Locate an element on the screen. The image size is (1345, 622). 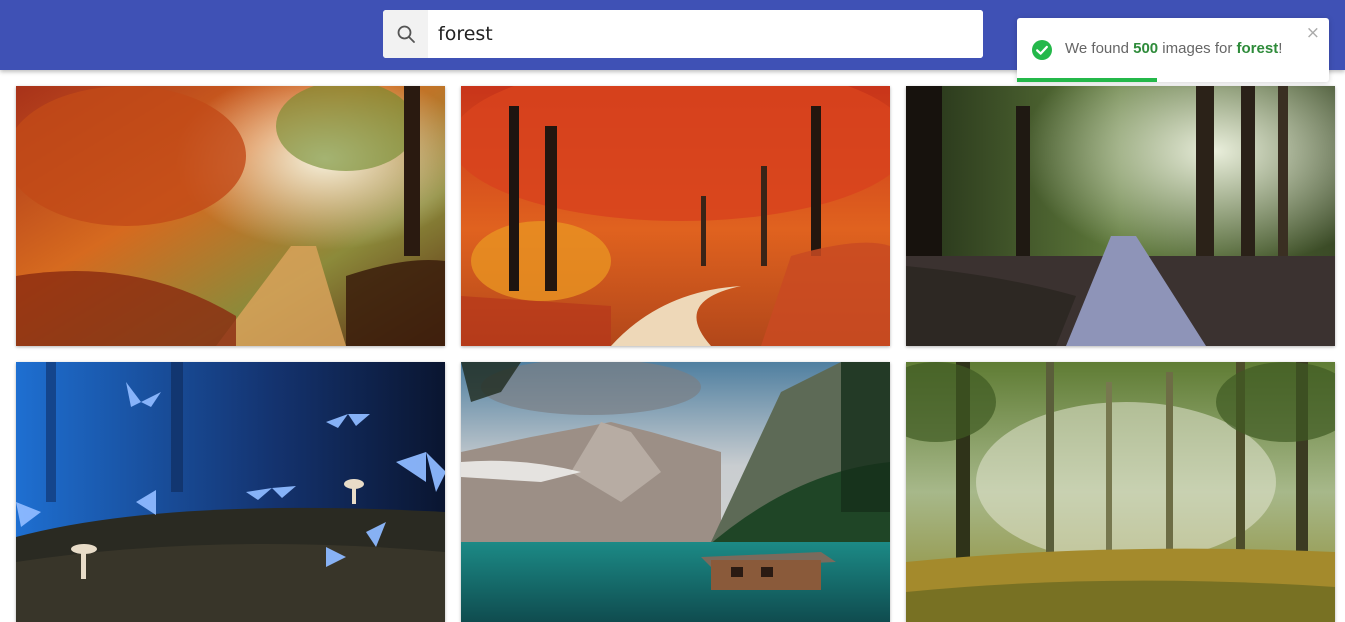
toast-suffix: ! is located at coordinates (1280, 48).